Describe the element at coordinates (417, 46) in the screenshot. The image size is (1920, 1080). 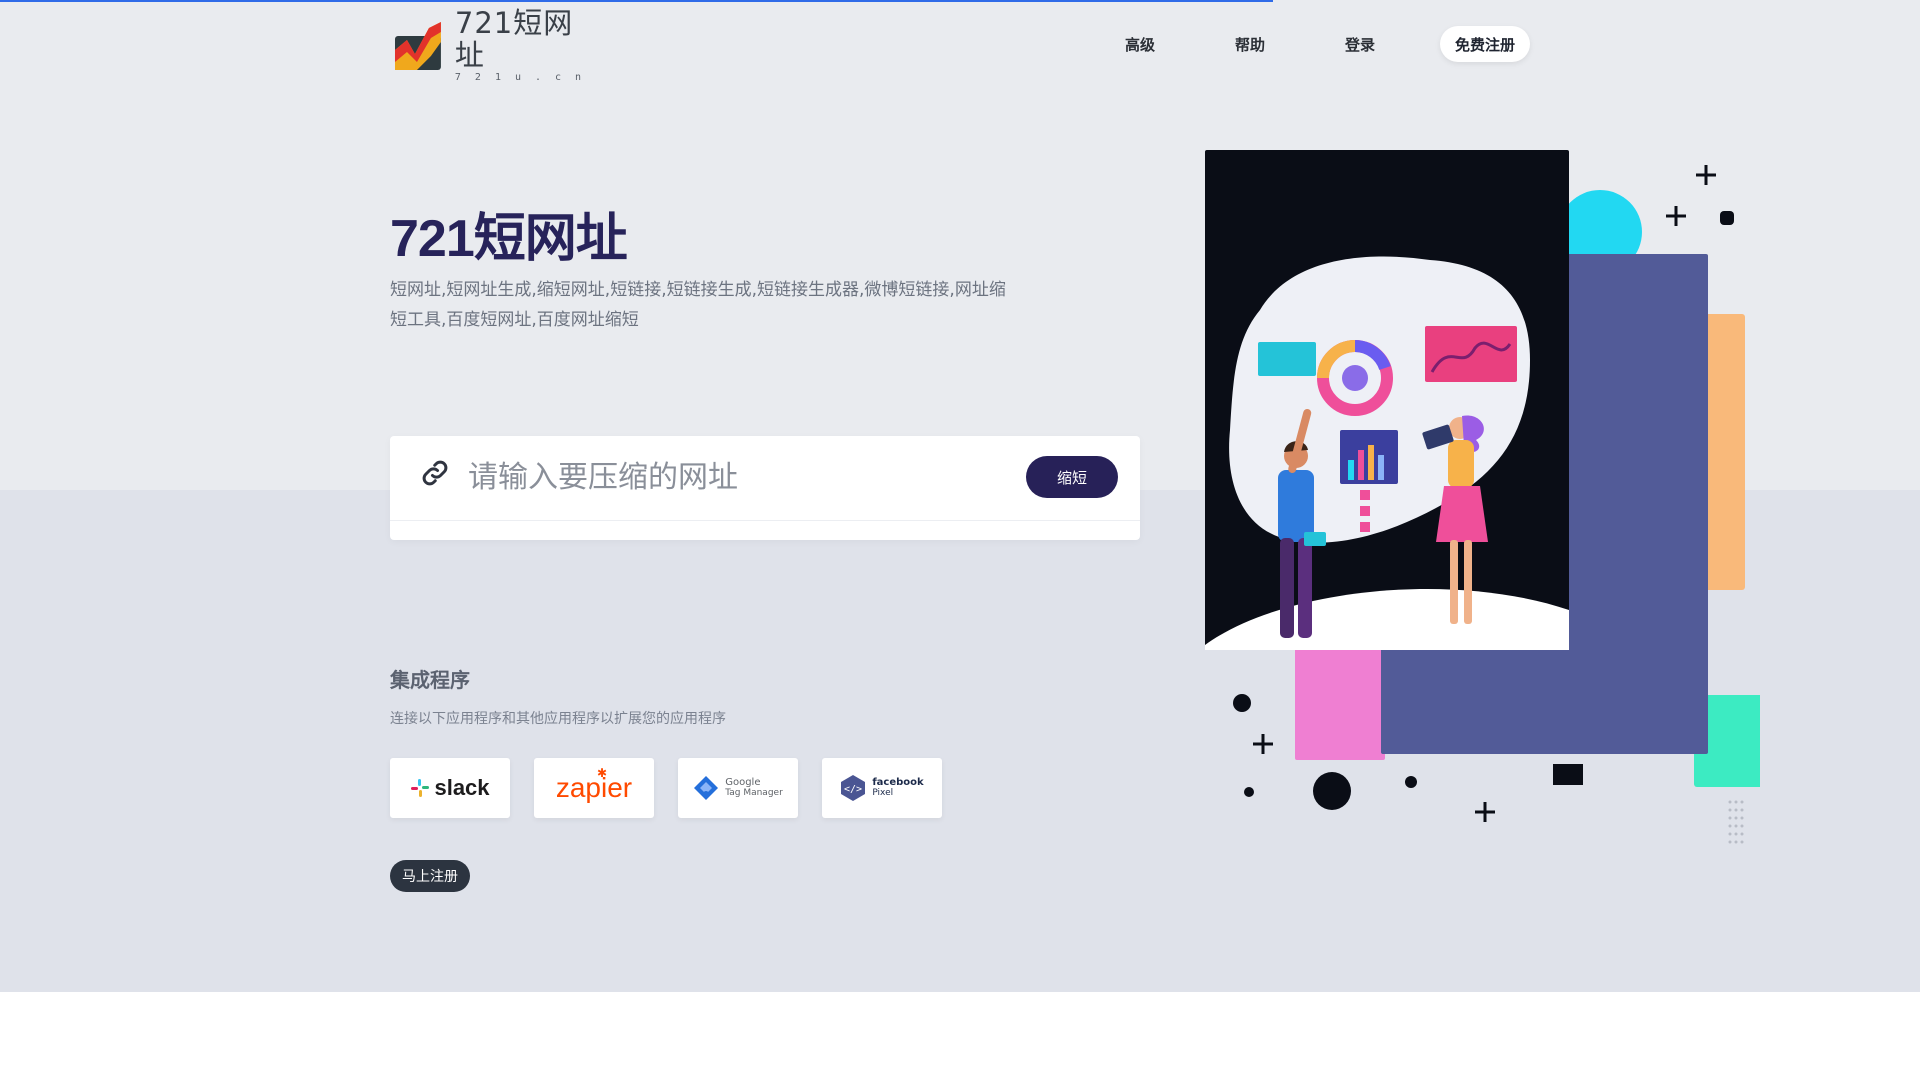
I see `logo-mark-icon` at that location.